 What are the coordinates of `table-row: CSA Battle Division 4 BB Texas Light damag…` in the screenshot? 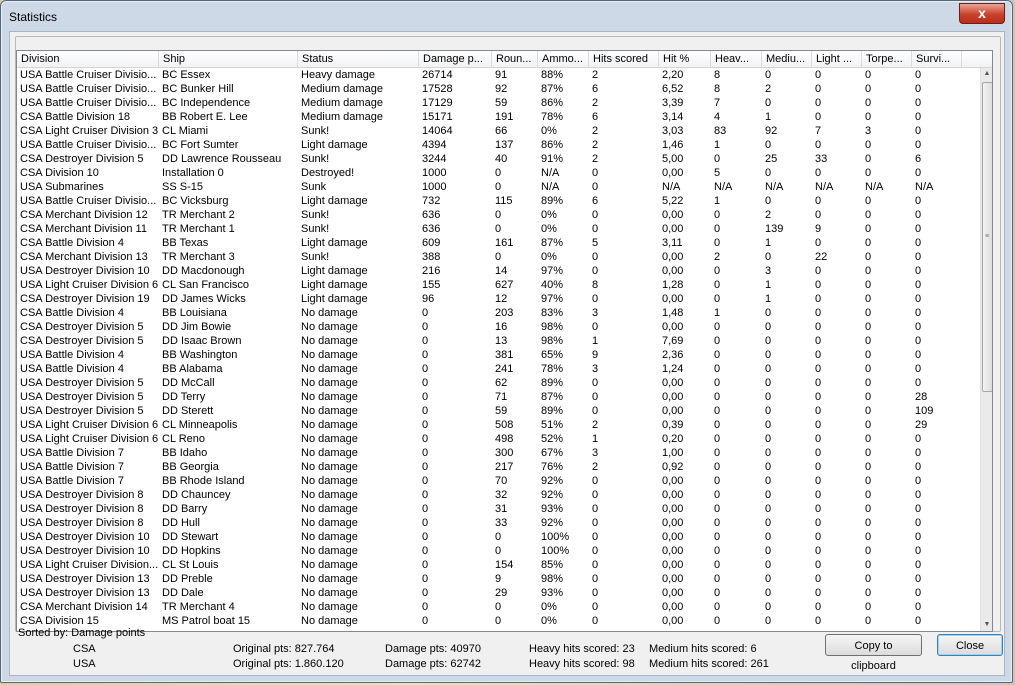 It's located at (498, 243).